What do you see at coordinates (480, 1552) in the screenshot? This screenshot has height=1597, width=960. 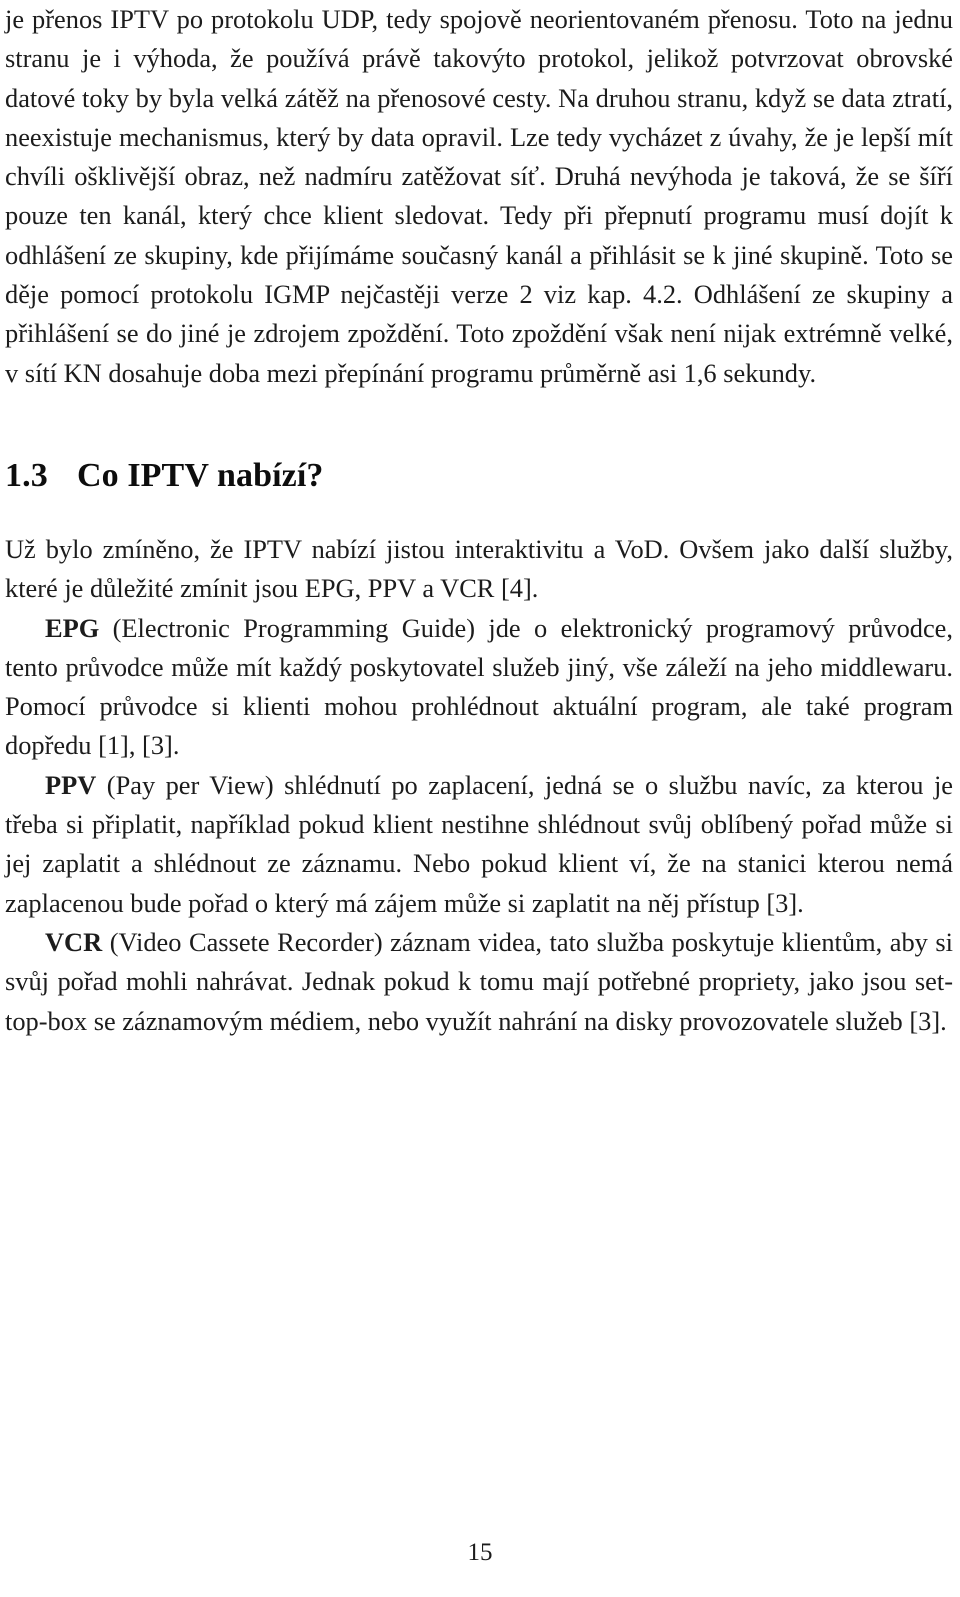 I see `page-number: 15` at bounding box center [480, 1552].